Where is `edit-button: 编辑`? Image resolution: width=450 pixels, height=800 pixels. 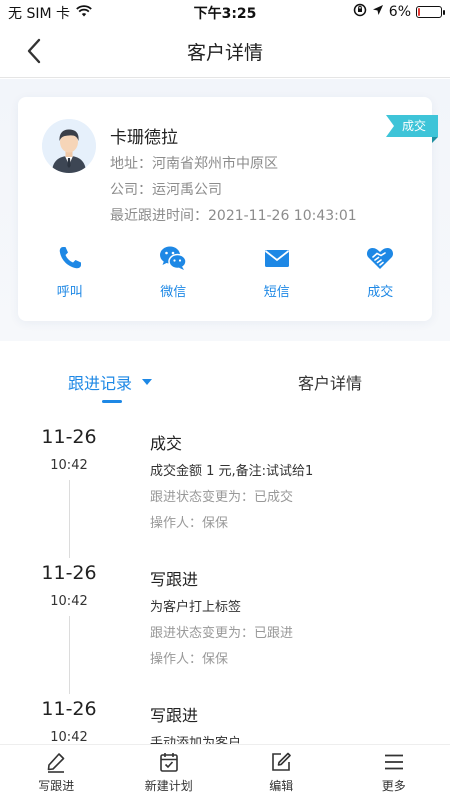 edit-button: 编辑 is located at coordinates (281, 772).